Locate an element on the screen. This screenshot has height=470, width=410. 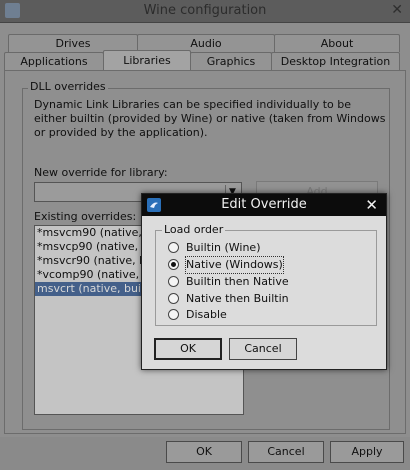
dll-overrides-label: DLL overrides is located at coordinates (68, 86).